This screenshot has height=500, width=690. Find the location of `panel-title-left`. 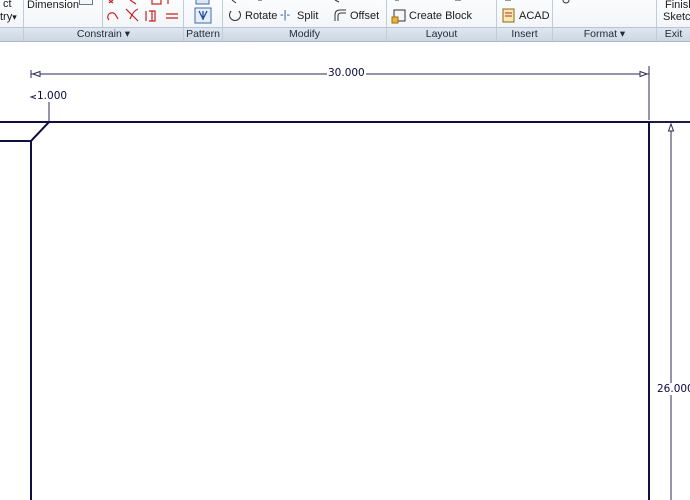

panel-title-left is located at coordinates (11, 34).